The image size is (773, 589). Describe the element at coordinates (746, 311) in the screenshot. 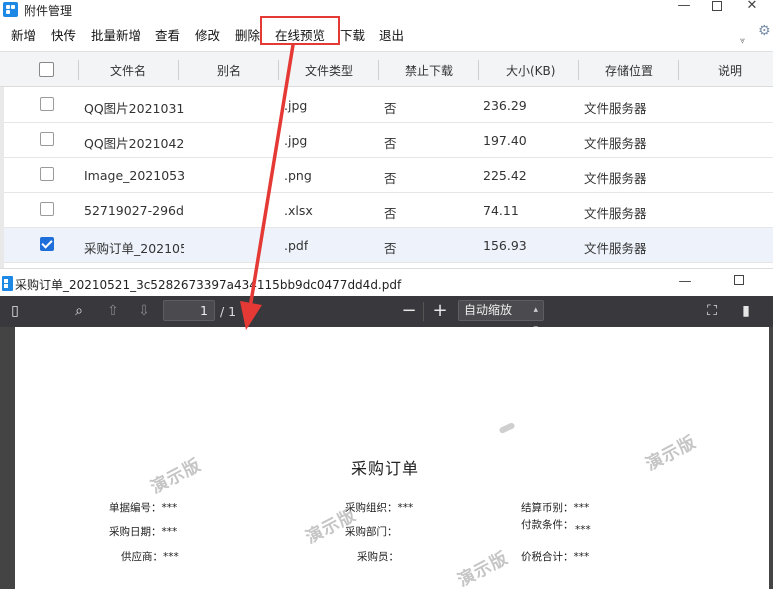

I see `bookmark-icon: ▮` at that location.